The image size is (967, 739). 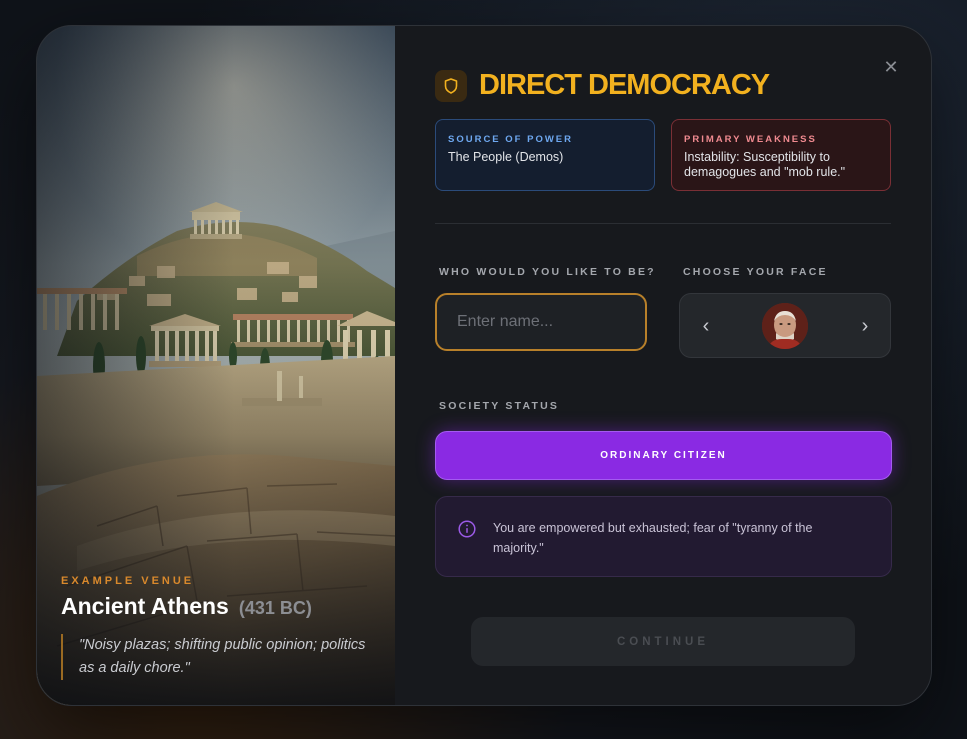 I want to click on avatar, so click(x=785, y=326).